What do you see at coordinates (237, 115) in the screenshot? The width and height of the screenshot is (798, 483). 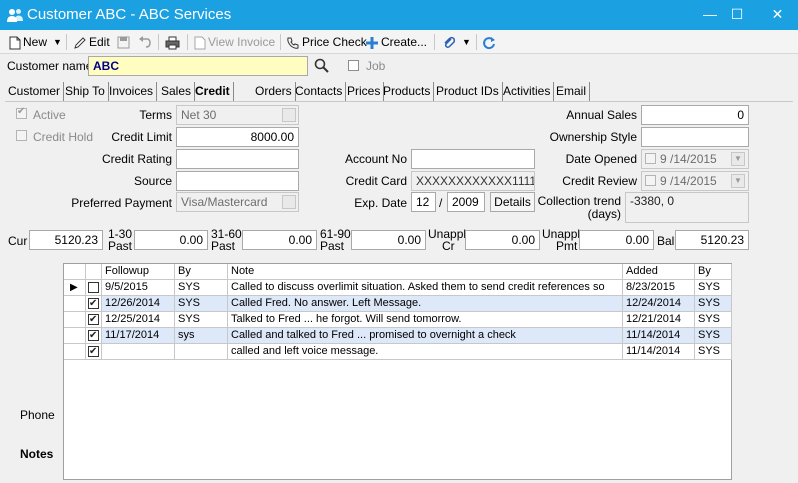 I see `terms-select: Net 30` at bounding box center [237, 115].